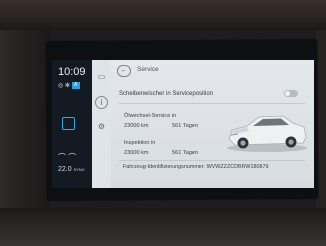  I want to click on home-square-button, so click(68, 123).